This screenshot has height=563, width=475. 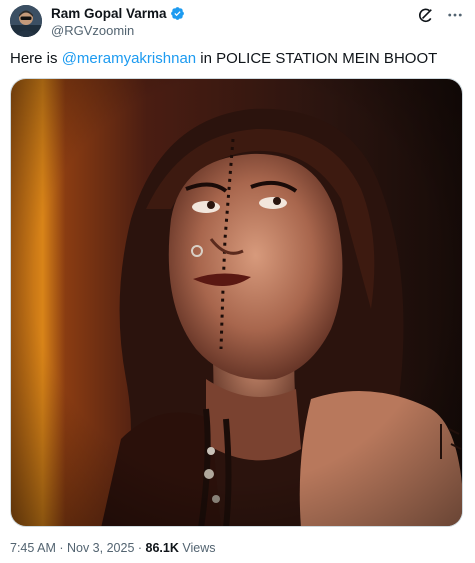 I want to click on author-avatar, so click(x=26, y=21).